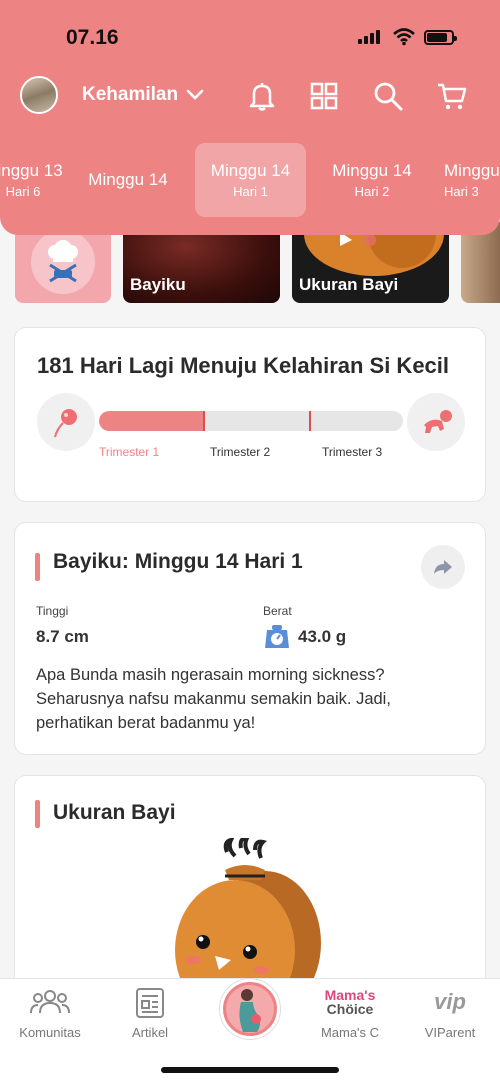 The image size is (500, 1084). I want to click on search-icon, so click(388, 96).